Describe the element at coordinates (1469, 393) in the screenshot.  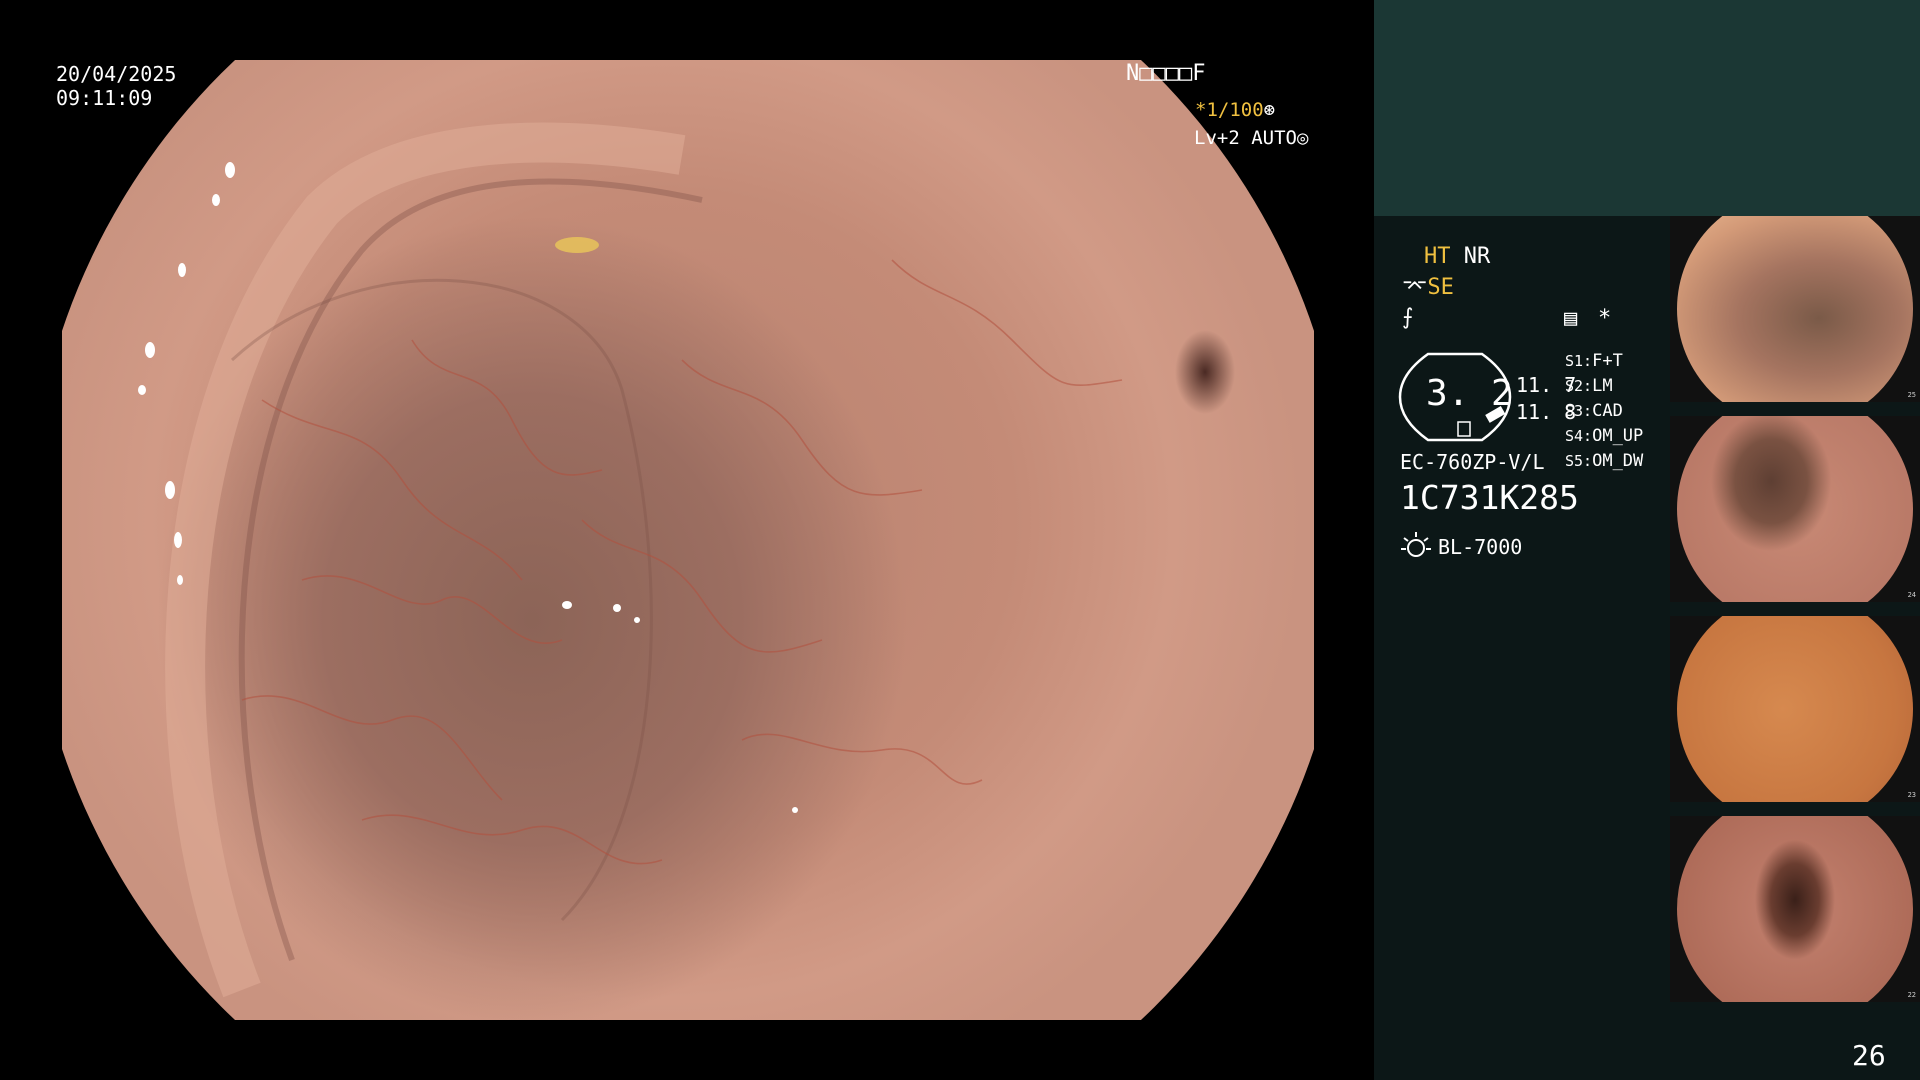
I see `gauge-value: 3. 2` at that location.